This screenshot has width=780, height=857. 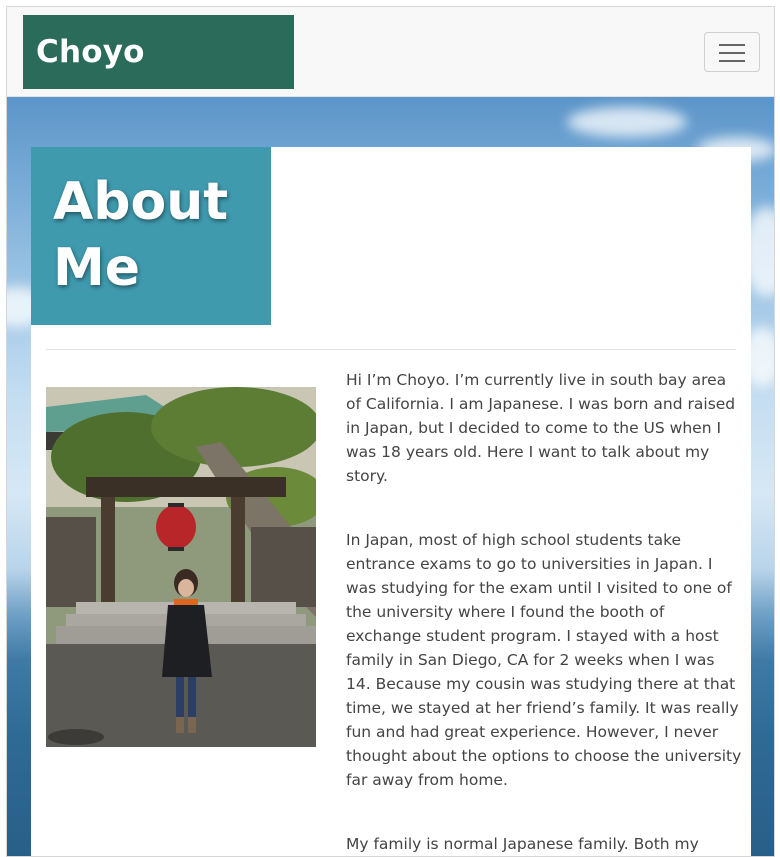 I want to click on navbar-toggle-button, so click(x=732, y=52).